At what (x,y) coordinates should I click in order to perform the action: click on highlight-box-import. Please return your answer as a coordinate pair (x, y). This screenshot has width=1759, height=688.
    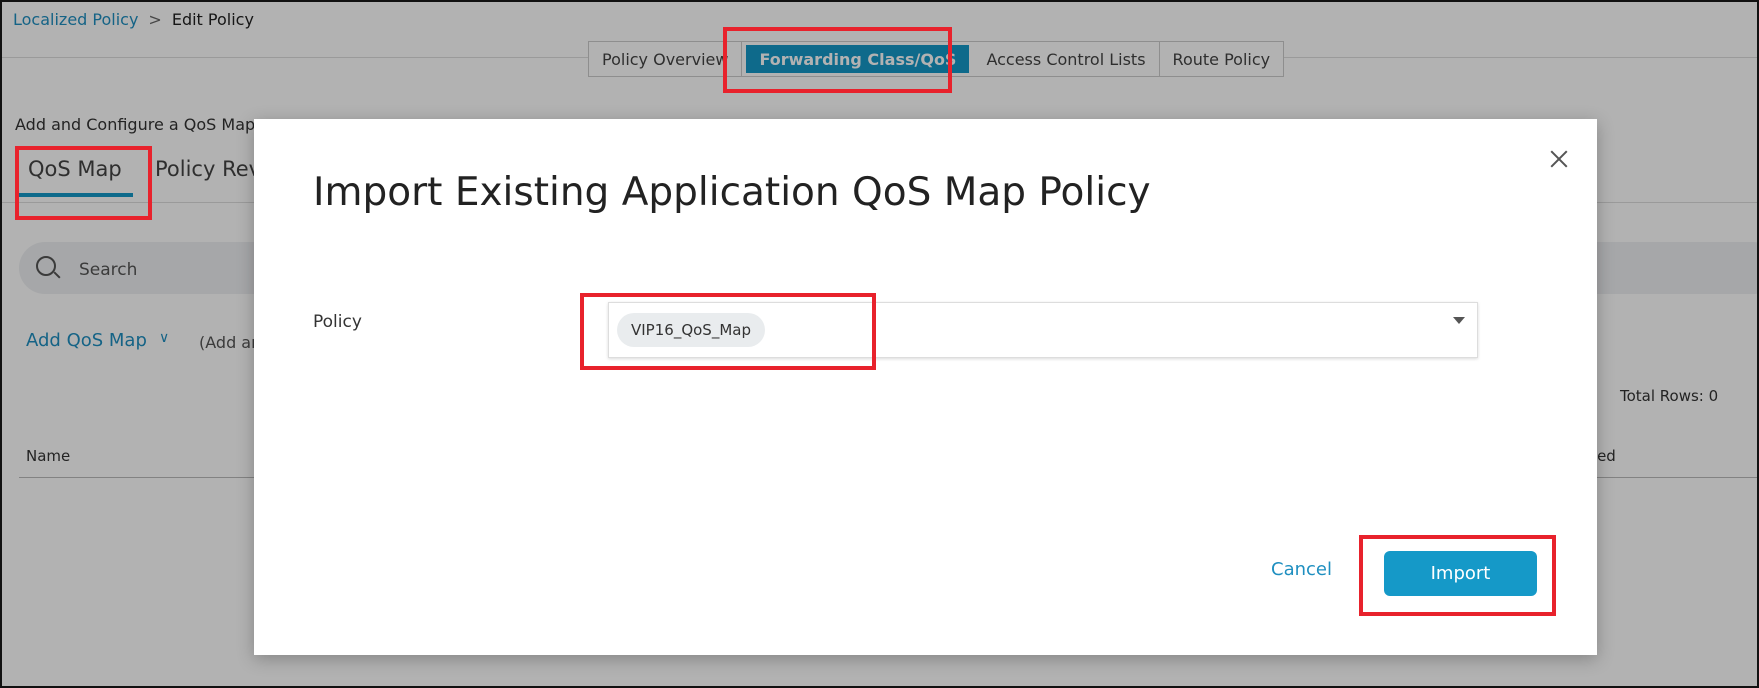
    Looking at the image, I should click on (1457, 575).